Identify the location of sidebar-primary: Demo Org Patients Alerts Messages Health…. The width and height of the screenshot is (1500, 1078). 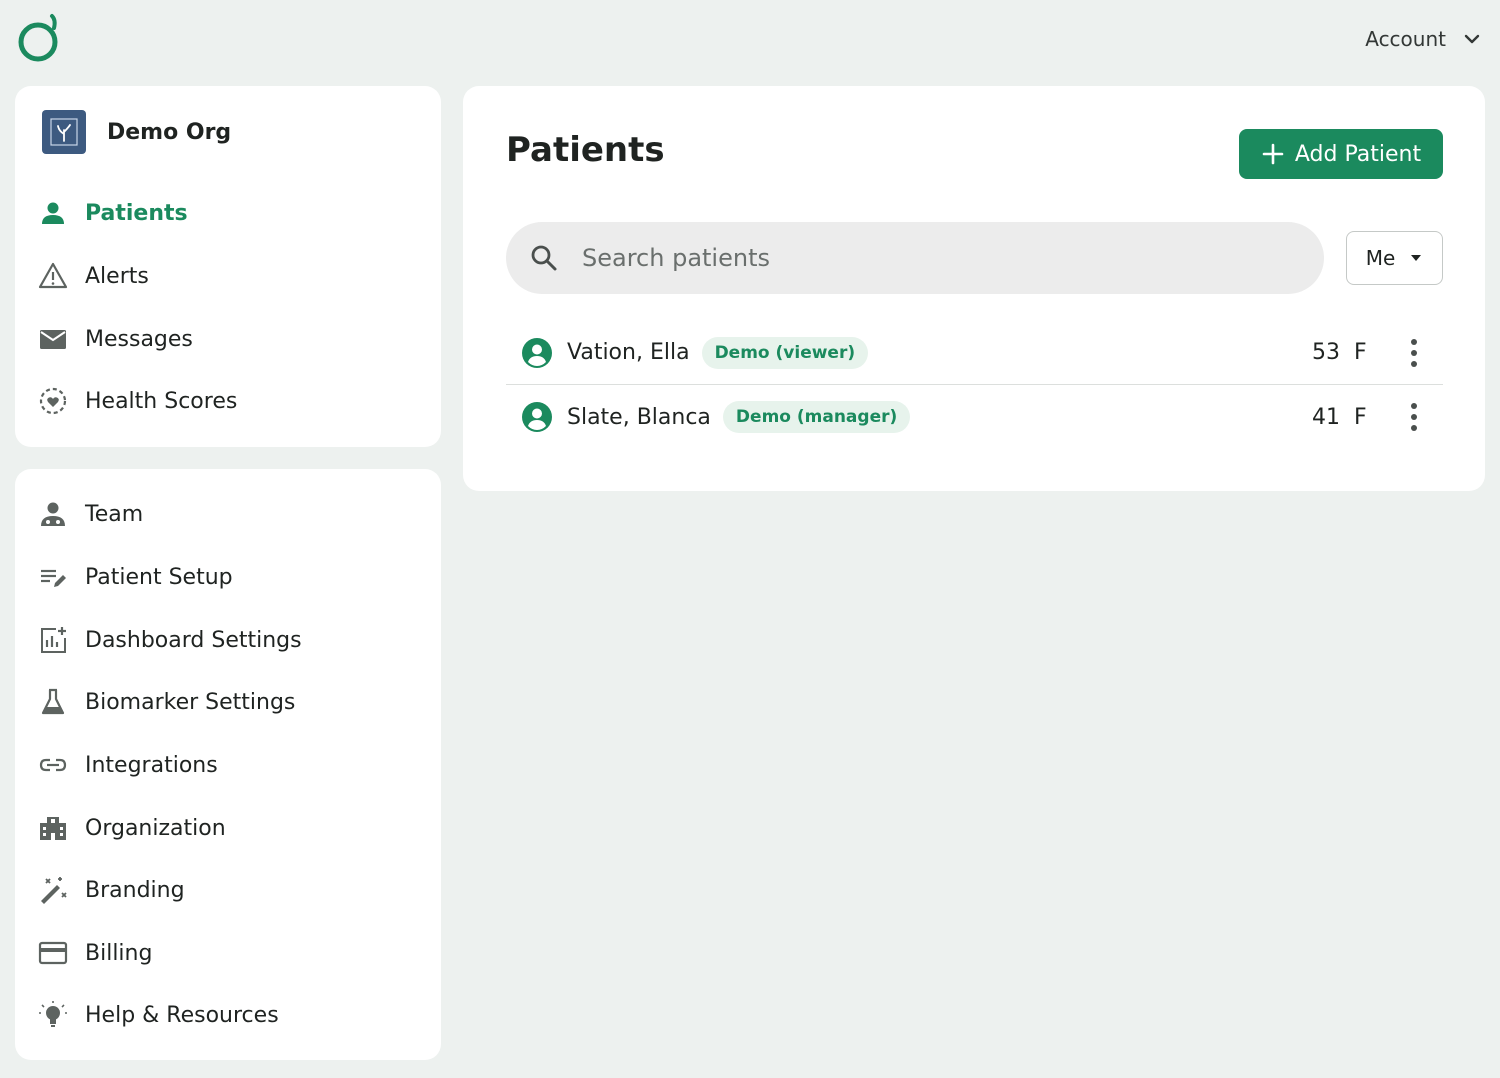
(228, 266).